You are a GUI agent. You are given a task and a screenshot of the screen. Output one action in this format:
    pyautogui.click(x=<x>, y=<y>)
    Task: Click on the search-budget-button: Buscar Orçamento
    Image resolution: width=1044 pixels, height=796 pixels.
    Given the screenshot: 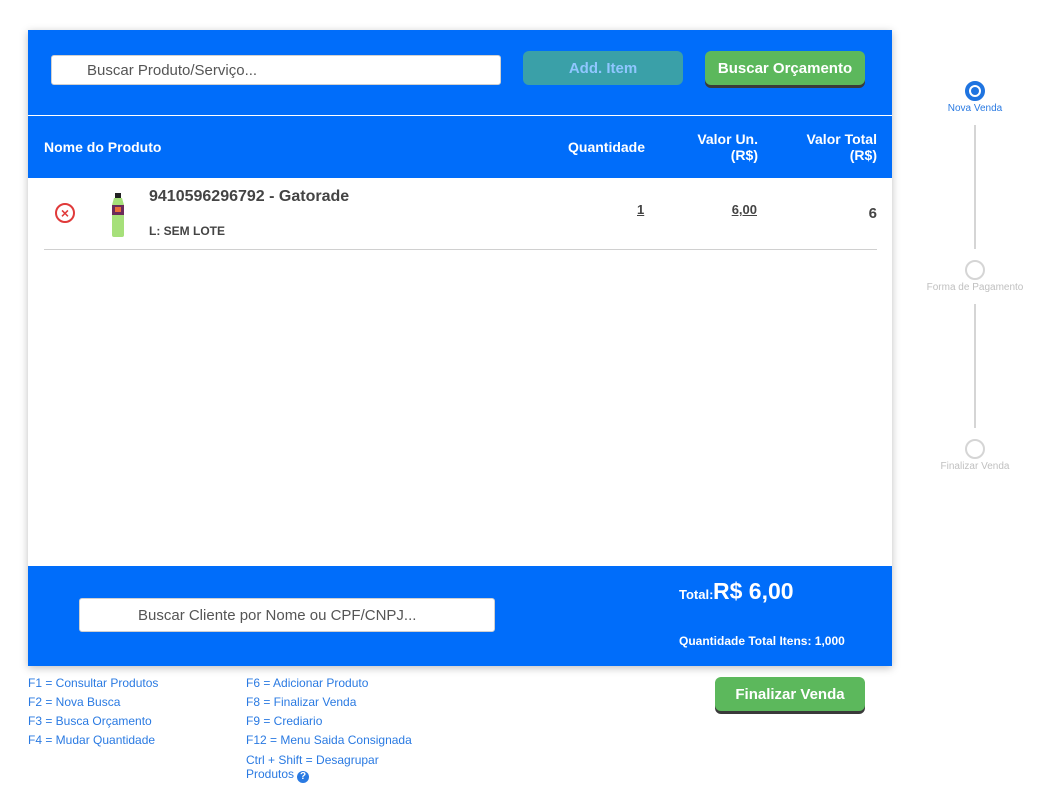 What is the action you would take?
    pyautogui.click(x=785, y=68)
    